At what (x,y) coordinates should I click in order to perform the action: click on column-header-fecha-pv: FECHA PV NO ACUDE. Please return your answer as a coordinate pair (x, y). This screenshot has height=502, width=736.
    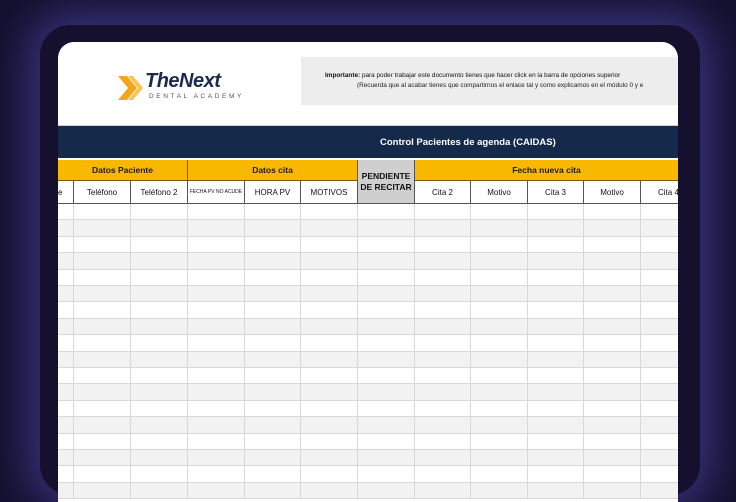
    Looking at the image, I should click on (216, 192).